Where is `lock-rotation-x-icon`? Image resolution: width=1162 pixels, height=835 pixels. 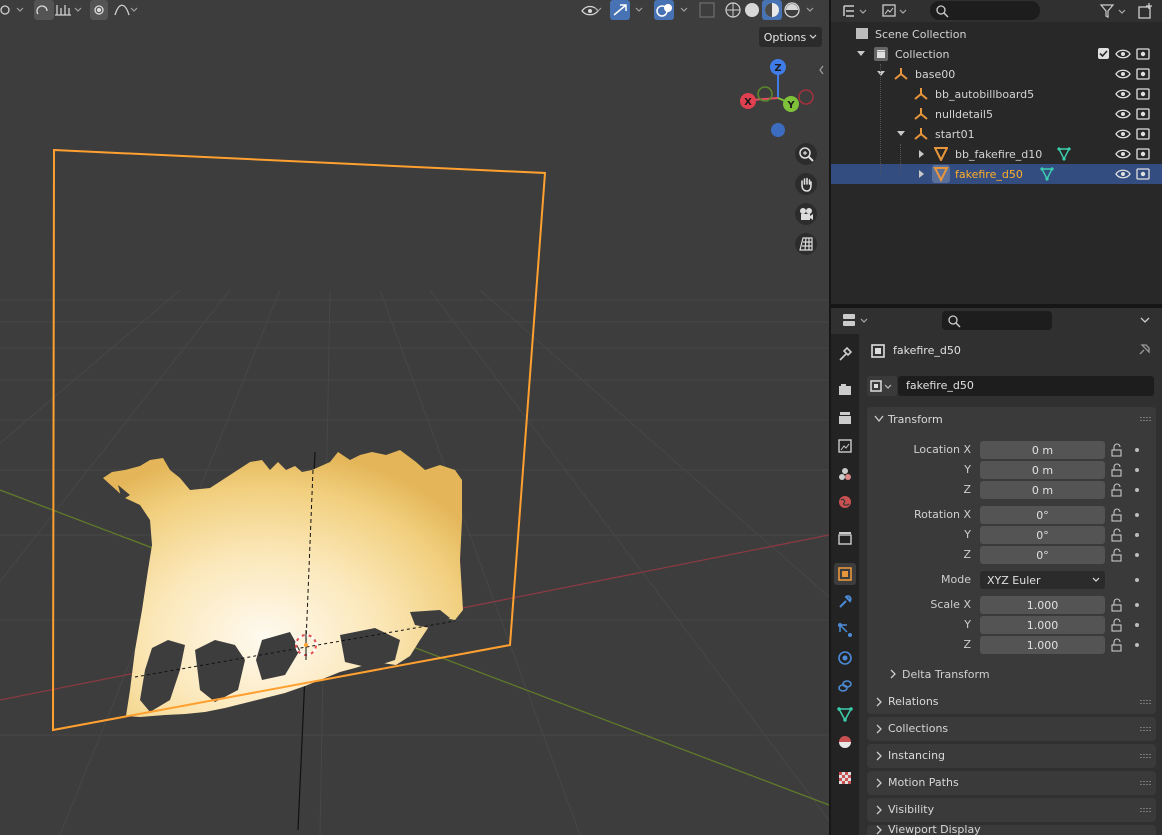 lock-rotation-x-icon is located at coordinates (1116, 515).